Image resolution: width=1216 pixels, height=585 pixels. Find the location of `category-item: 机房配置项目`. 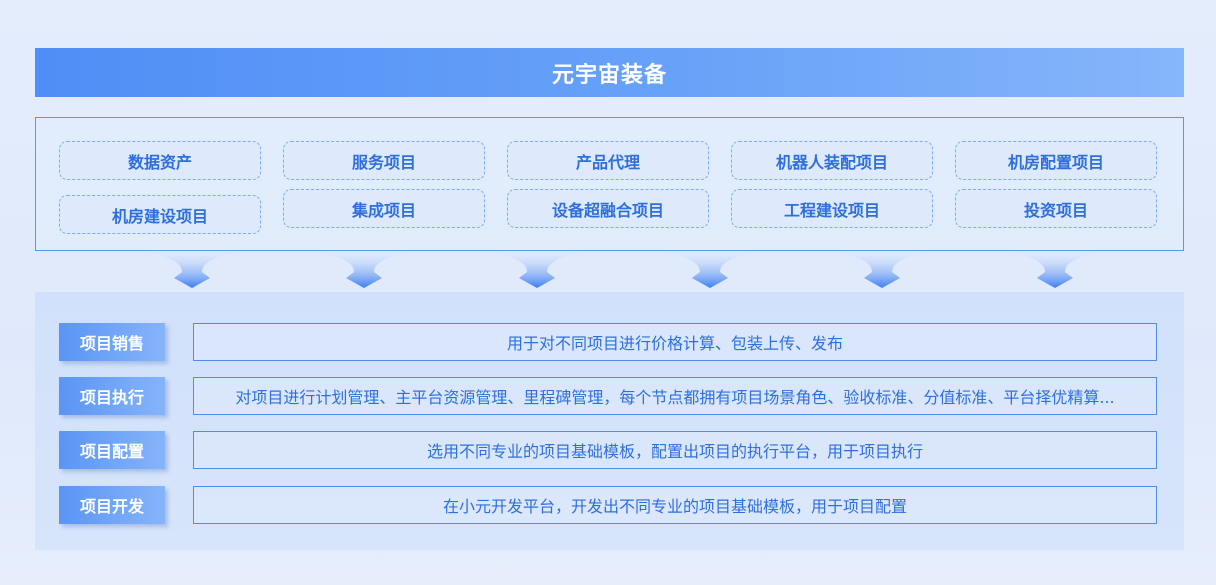

category-item: 机房配置项目 is located at coordinates (1056, 160).